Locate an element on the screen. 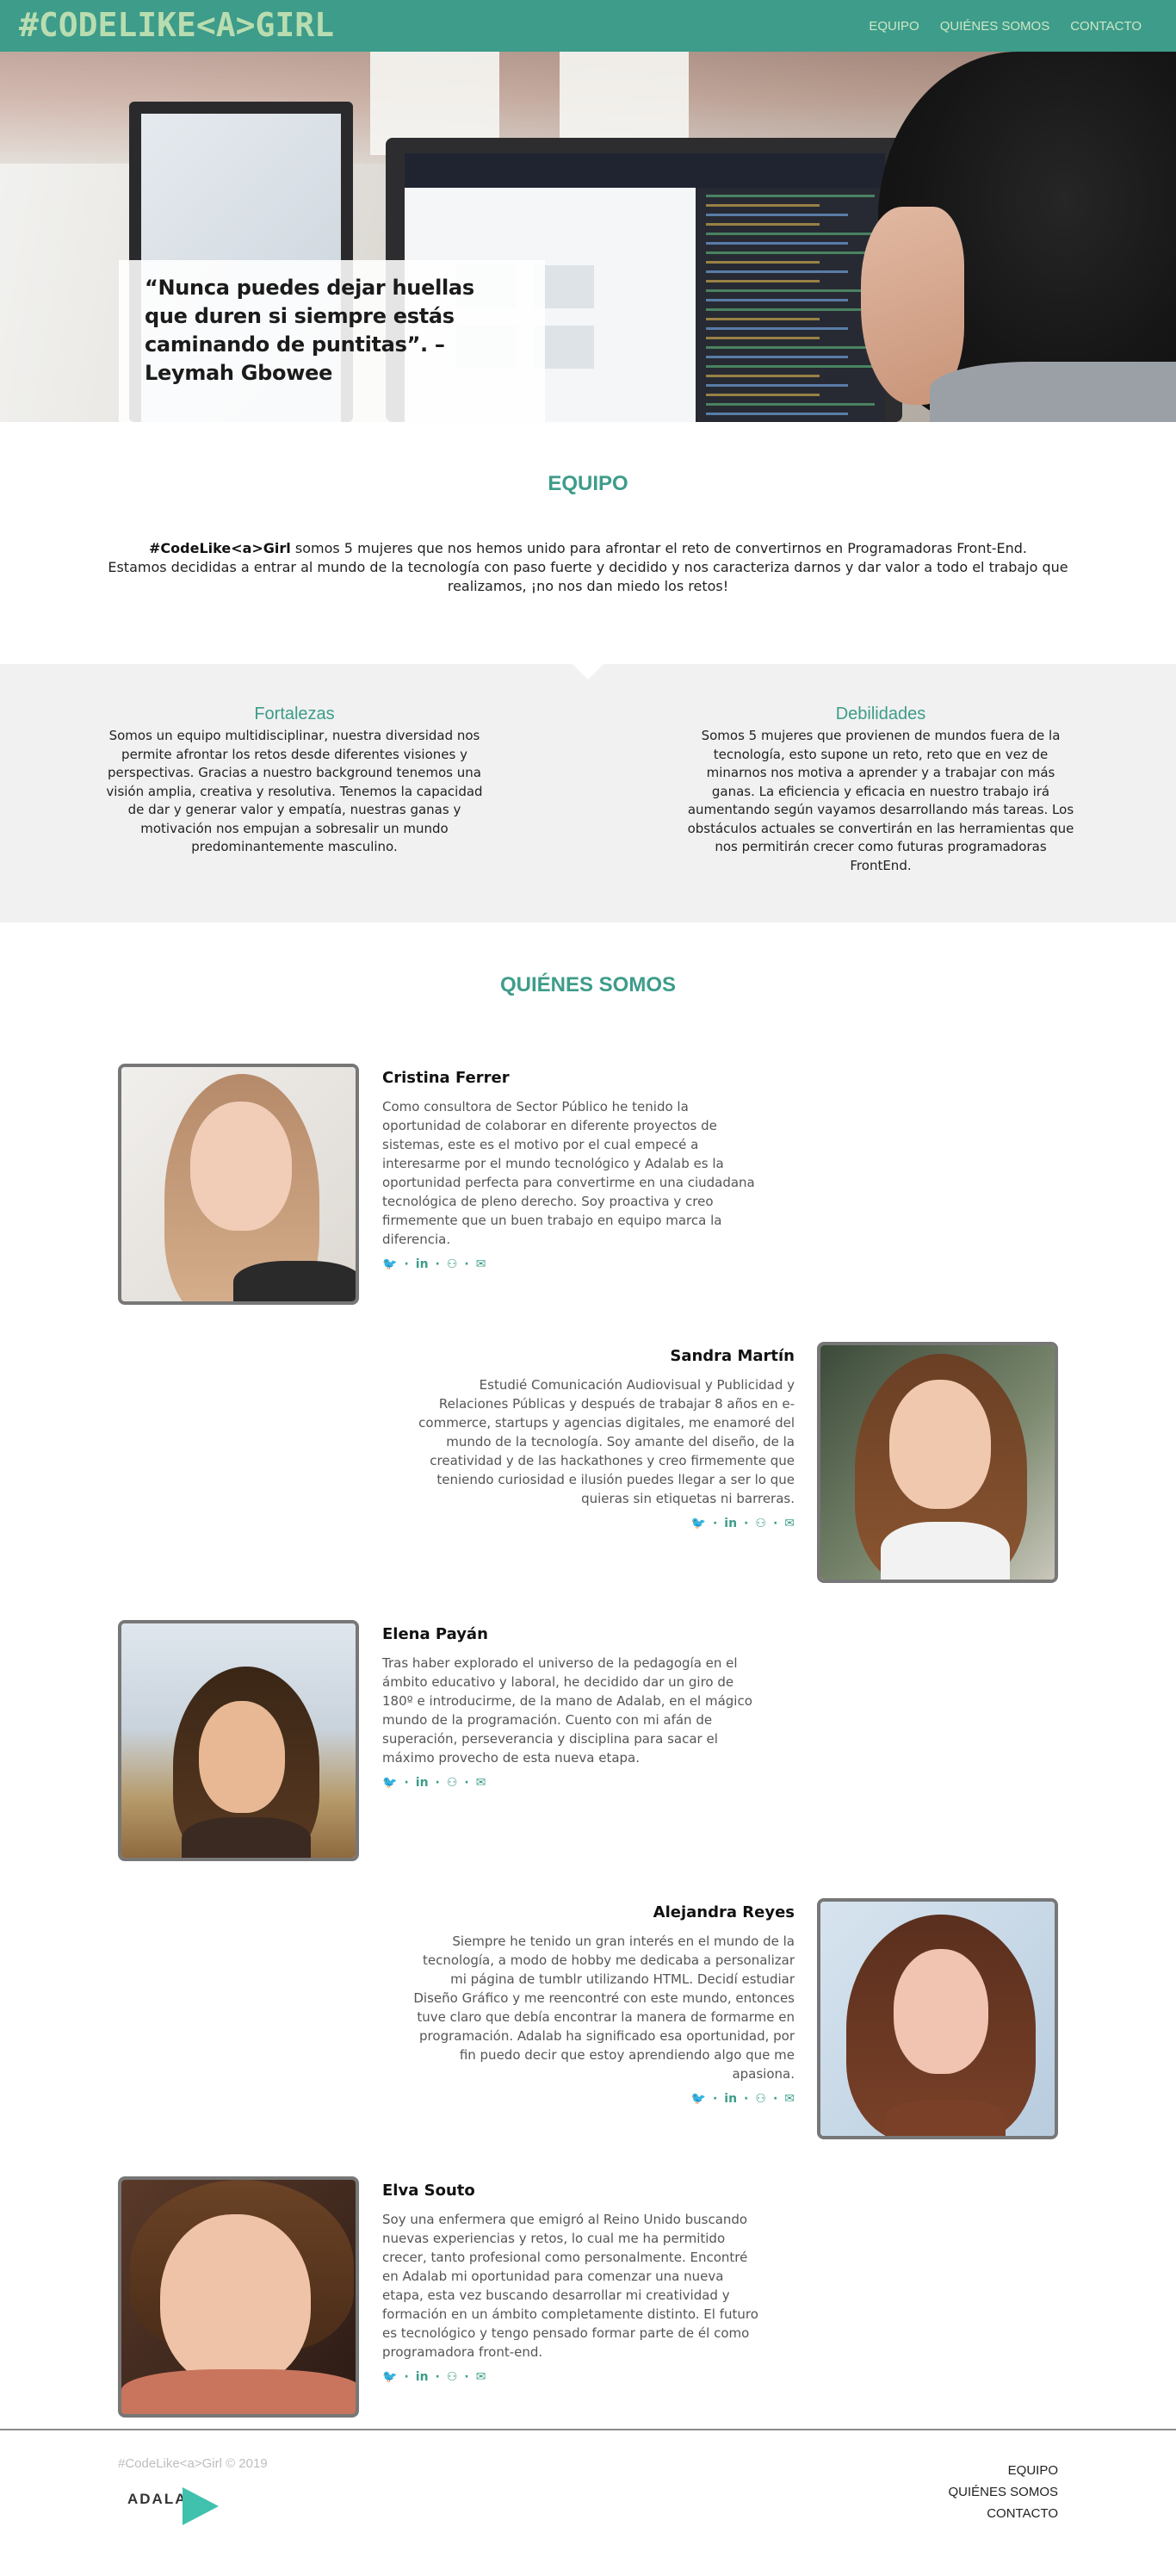 The image size is (1176, 2576). hero-person-shoulder is located at coordinates (1053, 392).